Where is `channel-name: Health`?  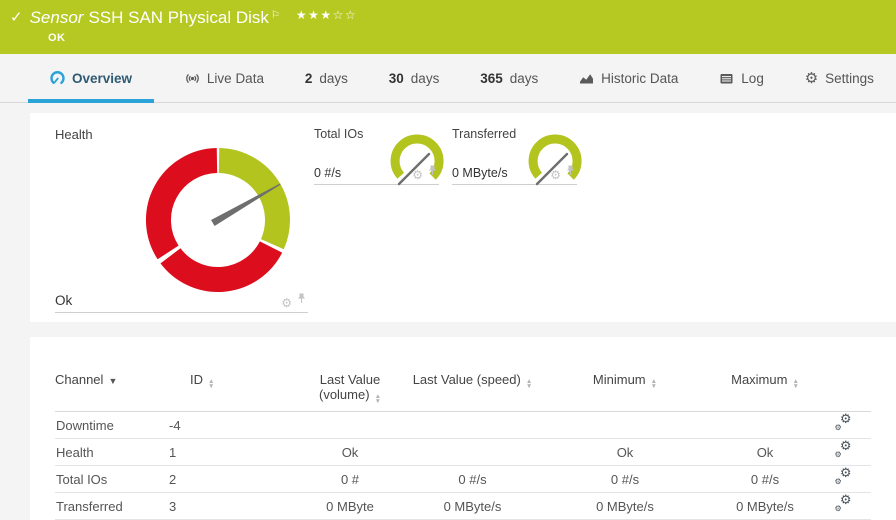 channel-name: Health is located at coordinates (111, 452).